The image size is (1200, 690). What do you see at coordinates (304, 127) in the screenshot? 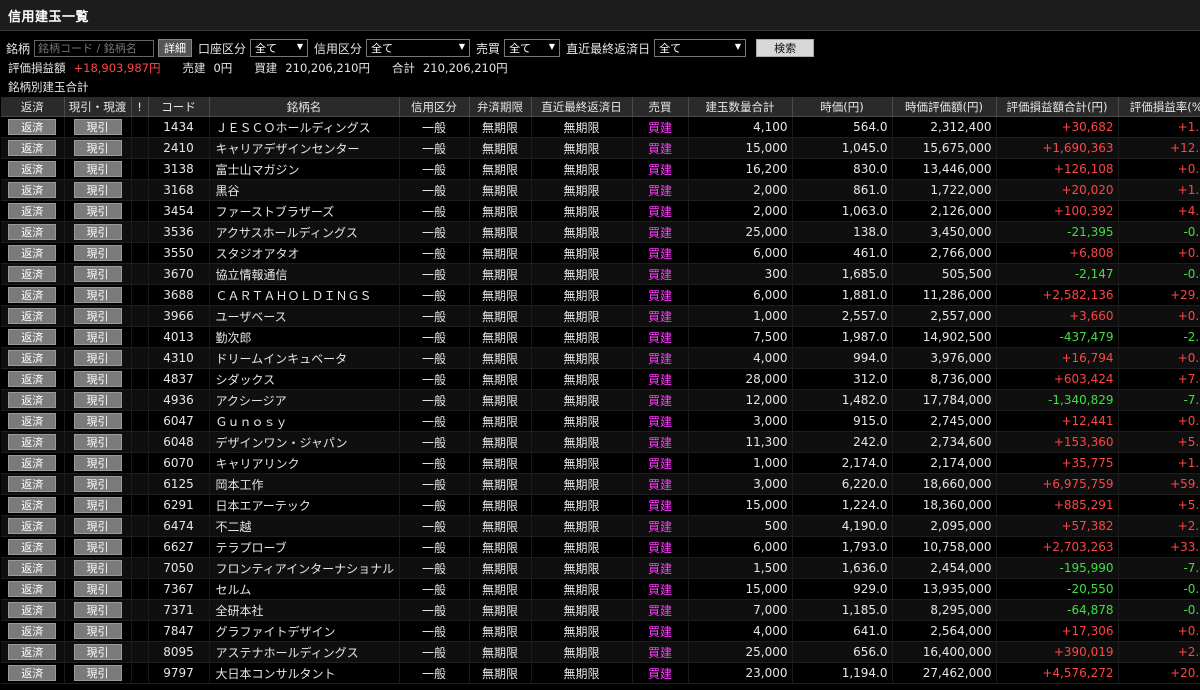
I see `stock-name-cell: ＪＥＳＣＯホールディングス` at bounding box center [304, 127].